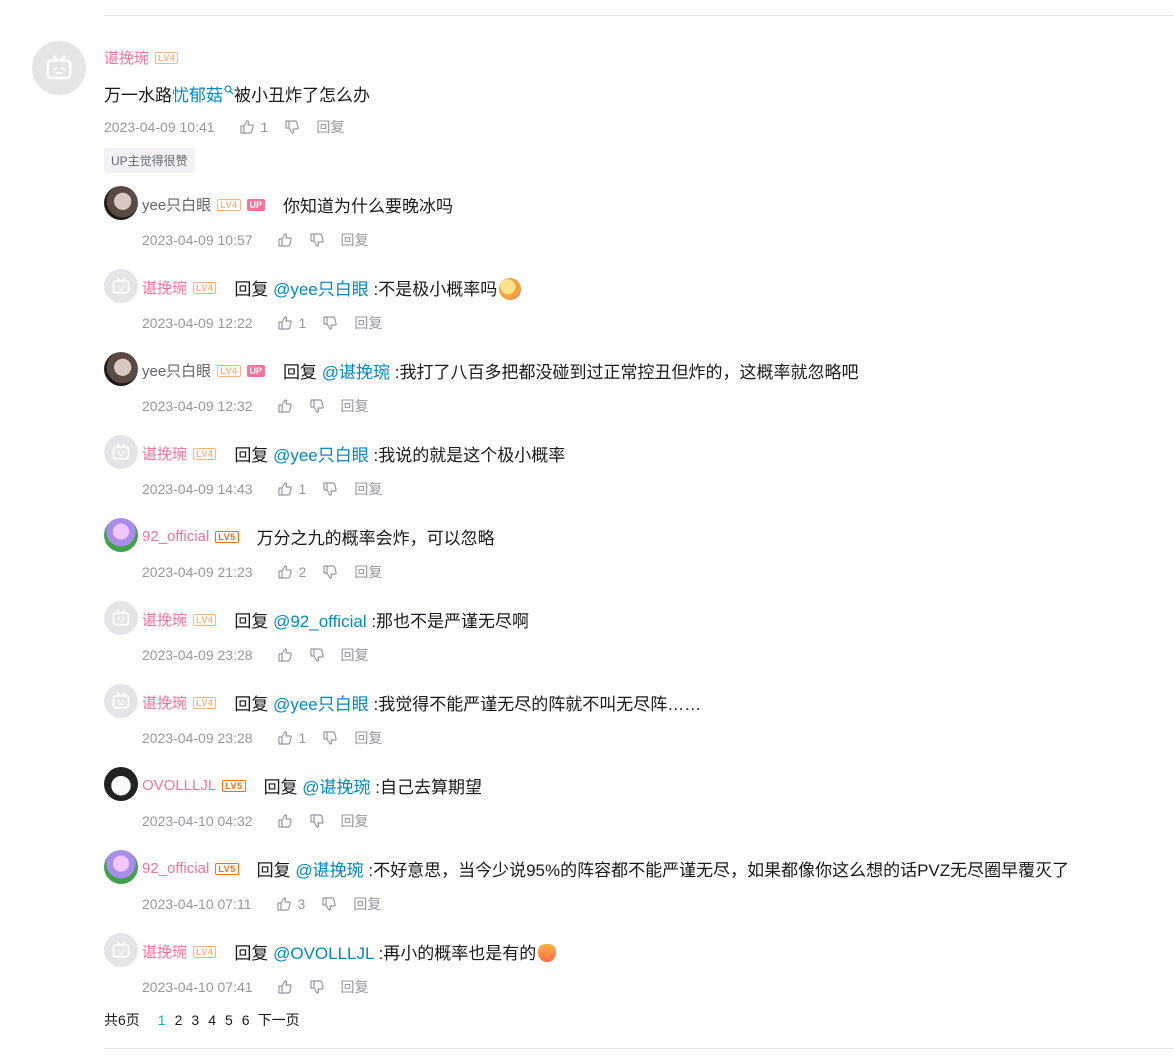  I want to click on page-3-button: 3, so click(195, 1020).